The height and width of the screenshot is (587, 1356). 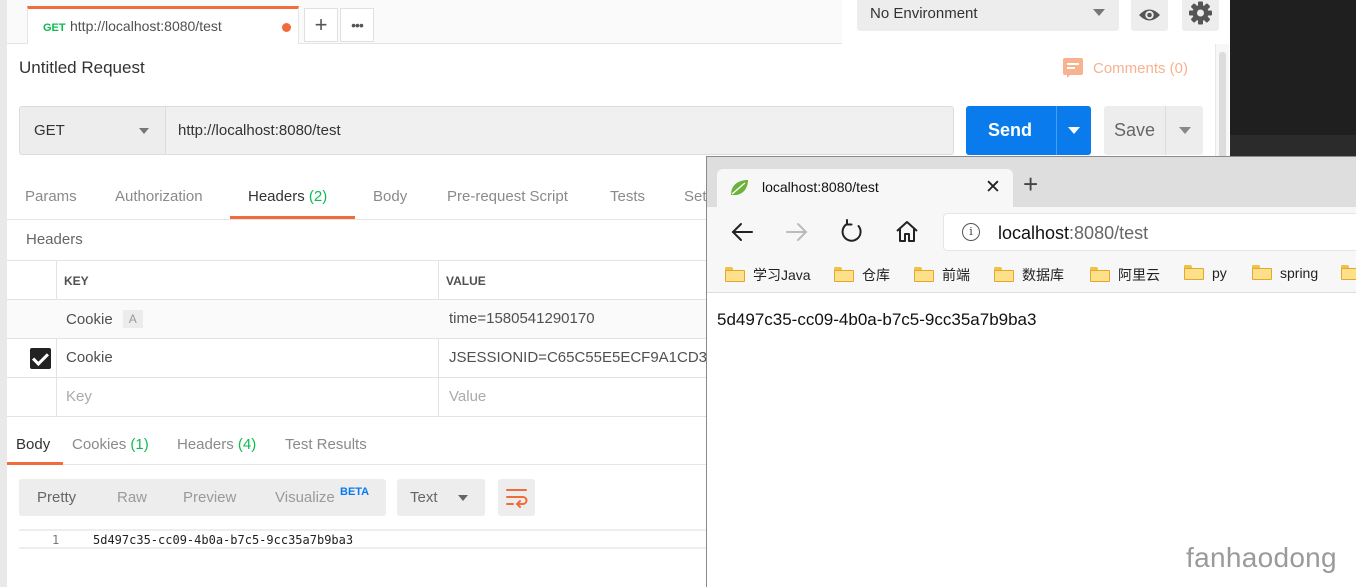 What do you see at coordinates (971, 232) in the screenshot?
I see `info-icon: i` at bounding box center [971, 232].